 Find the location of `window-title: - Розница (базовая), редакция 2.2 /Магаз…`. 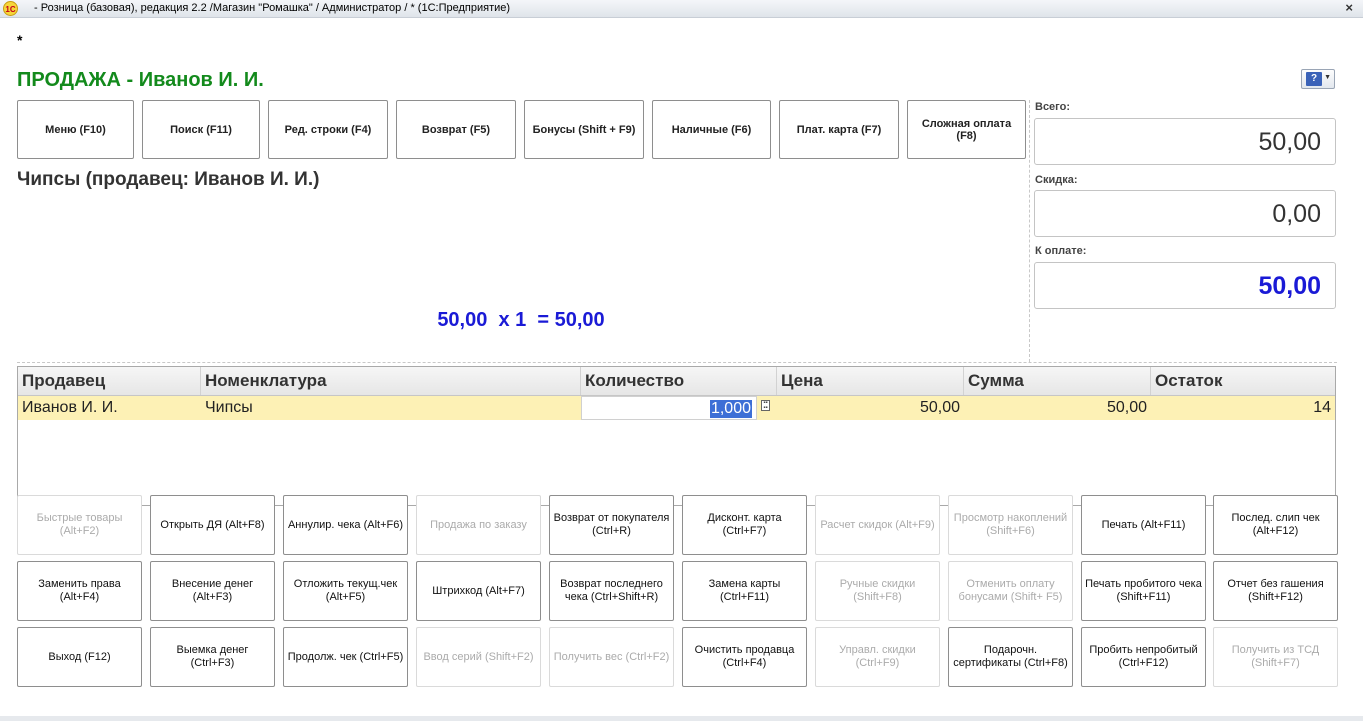

window-title: - Розница (базовая), редакция 2.2 /Магаз… is located at coordinates (272, 8).